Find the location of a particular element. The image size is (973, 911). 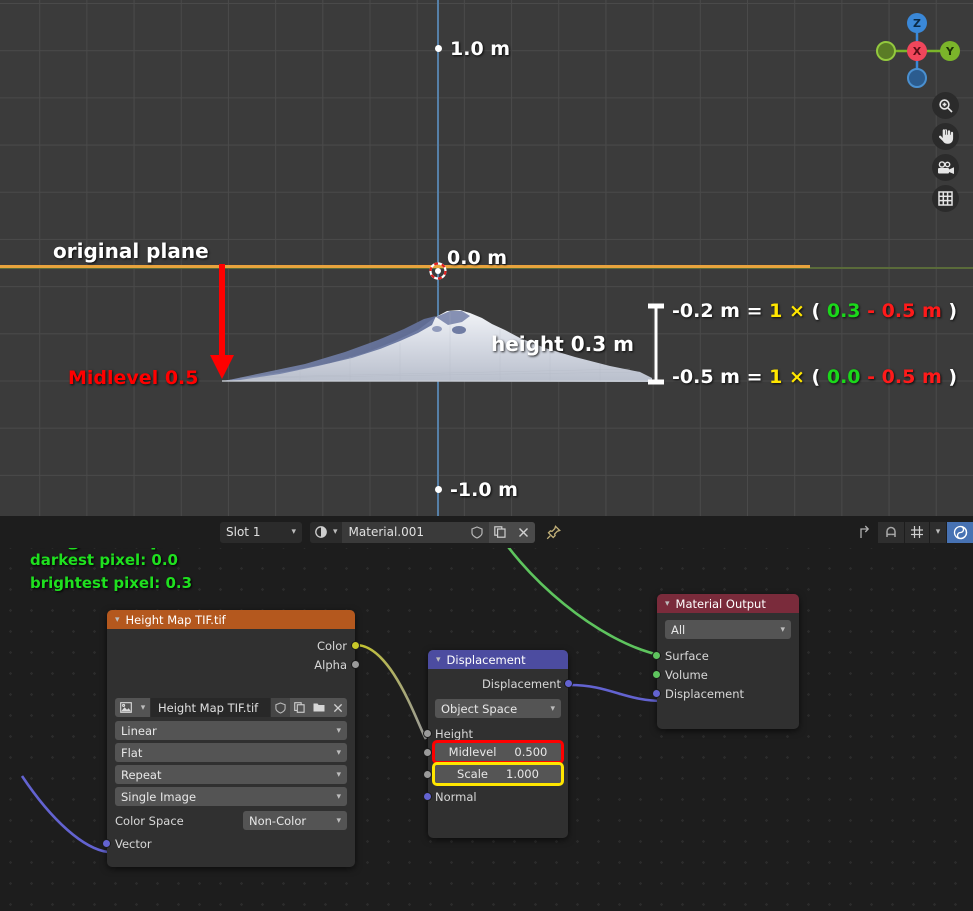

equation-result: -0.2 m is located at coordinates (706, 311).